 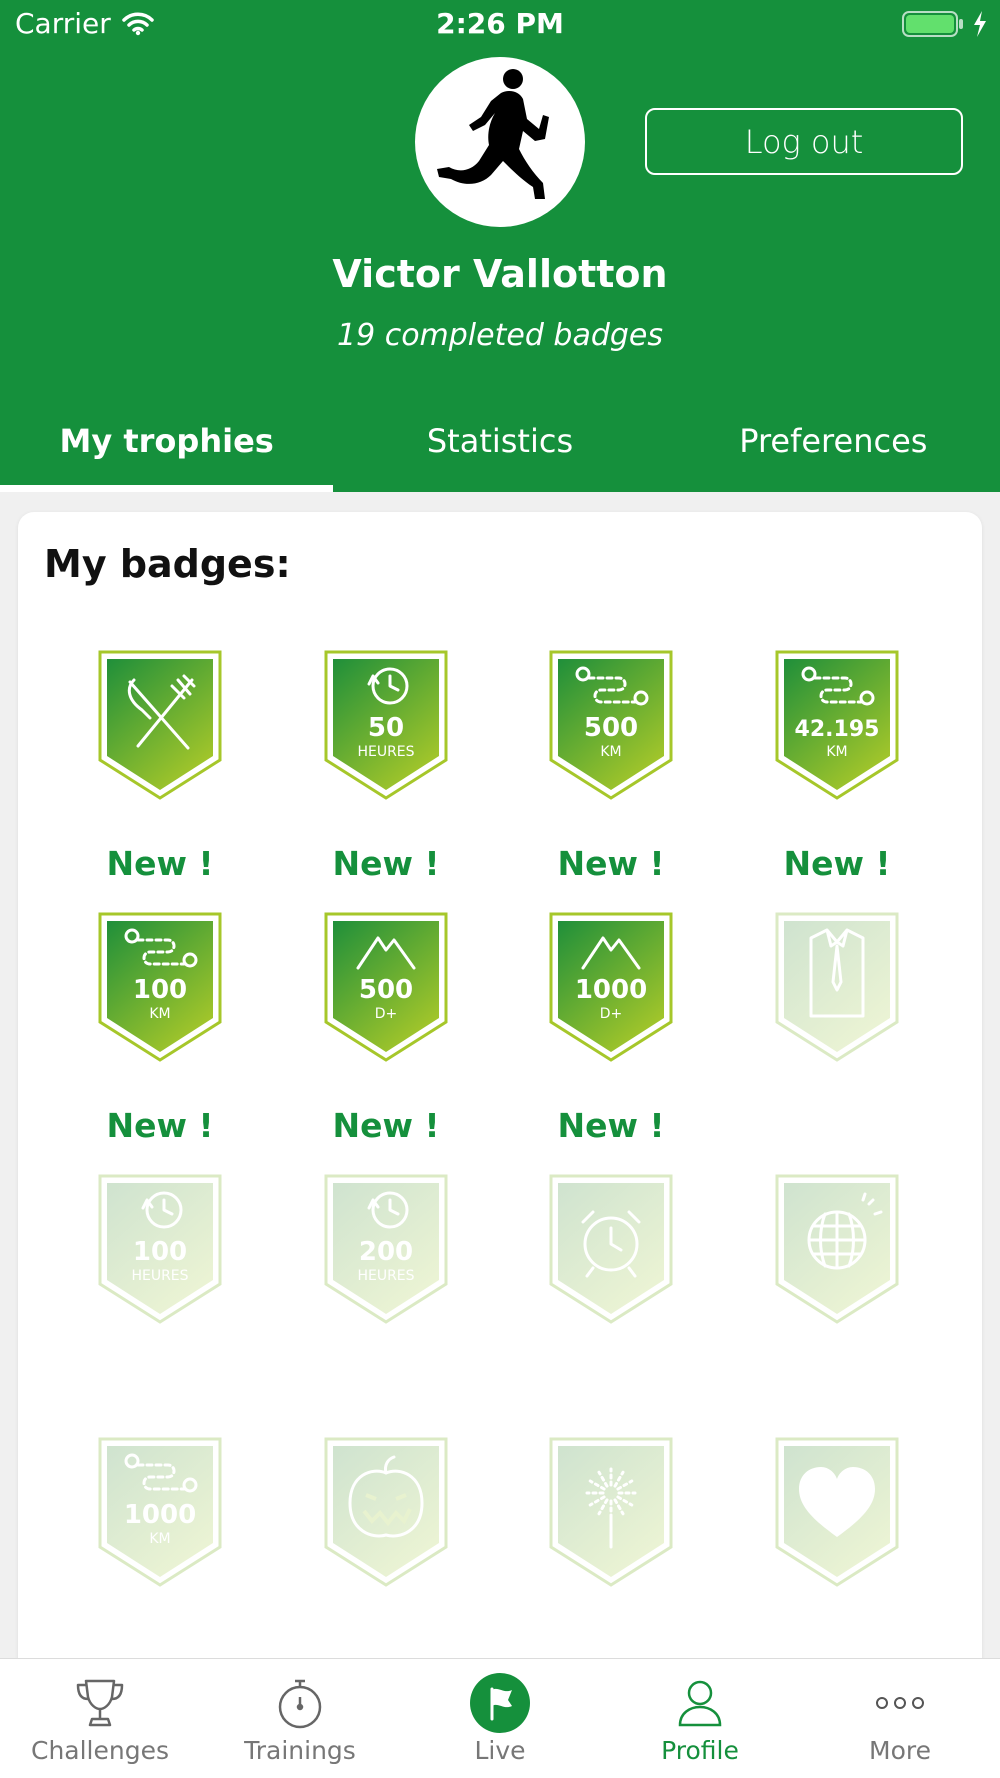 I want to click on badge-item: 200 HEURES, so click(x=386, y=1299).